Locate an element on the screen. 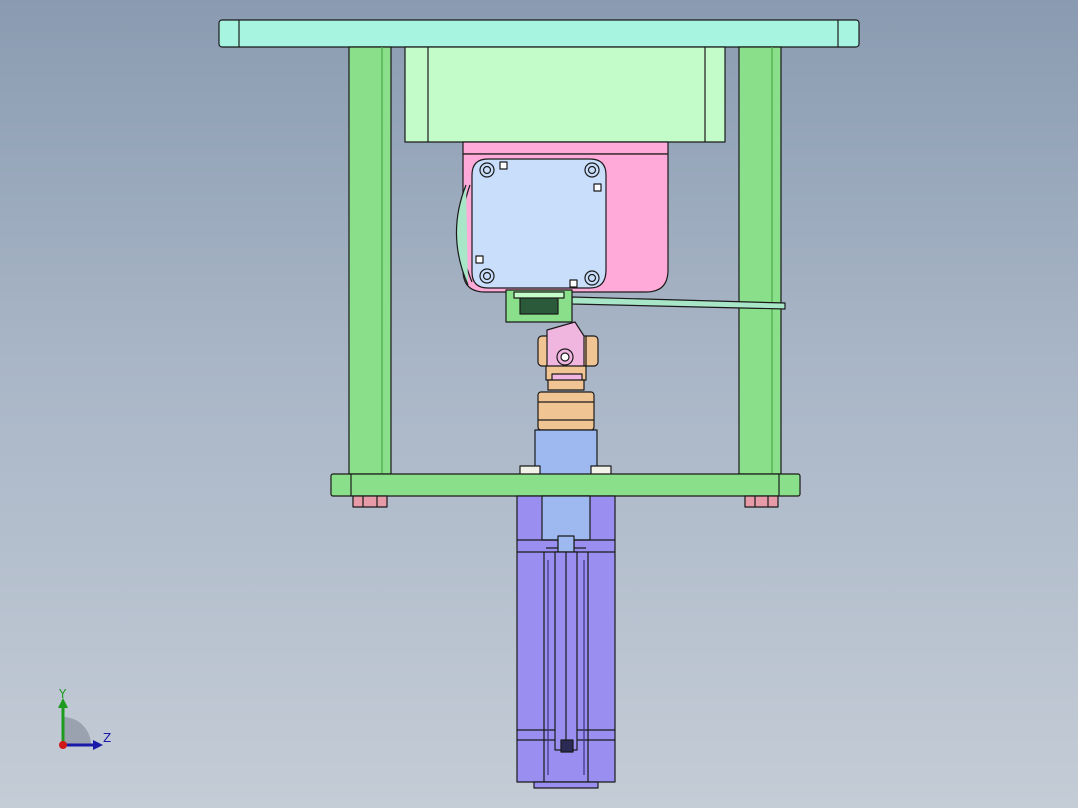  top-plate is located at coordinates (539, 33).